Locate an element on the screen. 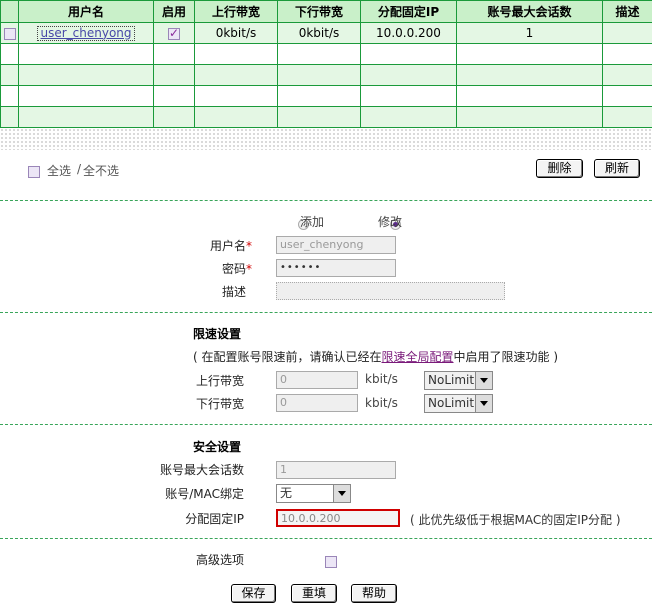 This screenshot has height=604, width=652. mac-binding-label: 账号/MAC绑定 is located at coordinates (204, 494).